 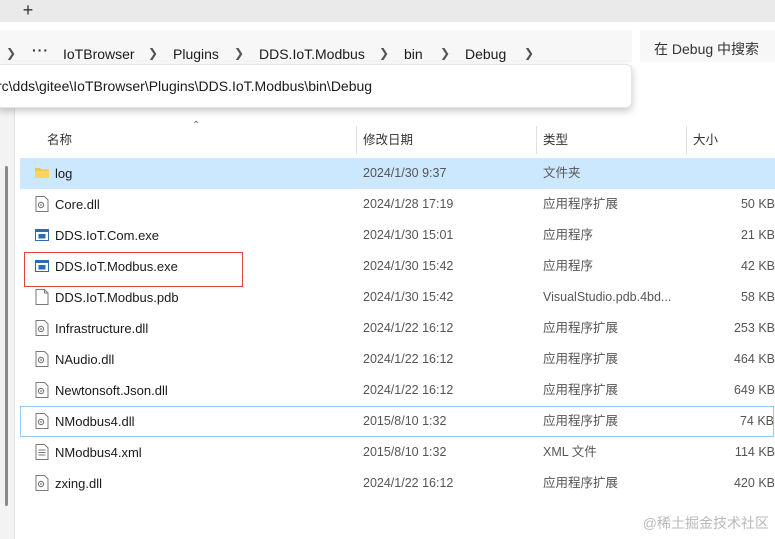 What do you see at coordinates (387, 11) in the screenshot?
I see `tab-bar: +` at bounding box center [387, 11].